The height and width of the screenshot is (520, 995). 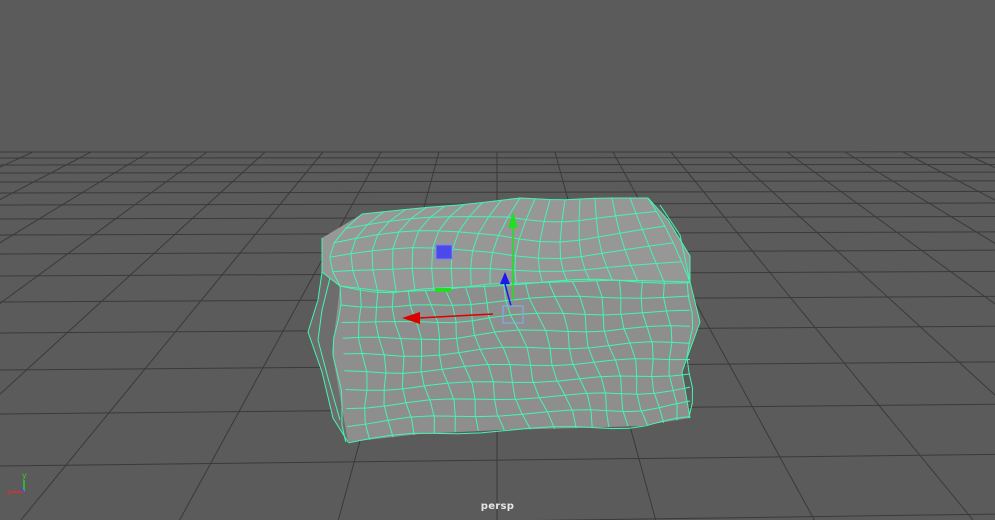 What do you see at coordinates (497, 506) in the screenshot?
I see `camera-name-label: persp` at bounding box center [497, 506].